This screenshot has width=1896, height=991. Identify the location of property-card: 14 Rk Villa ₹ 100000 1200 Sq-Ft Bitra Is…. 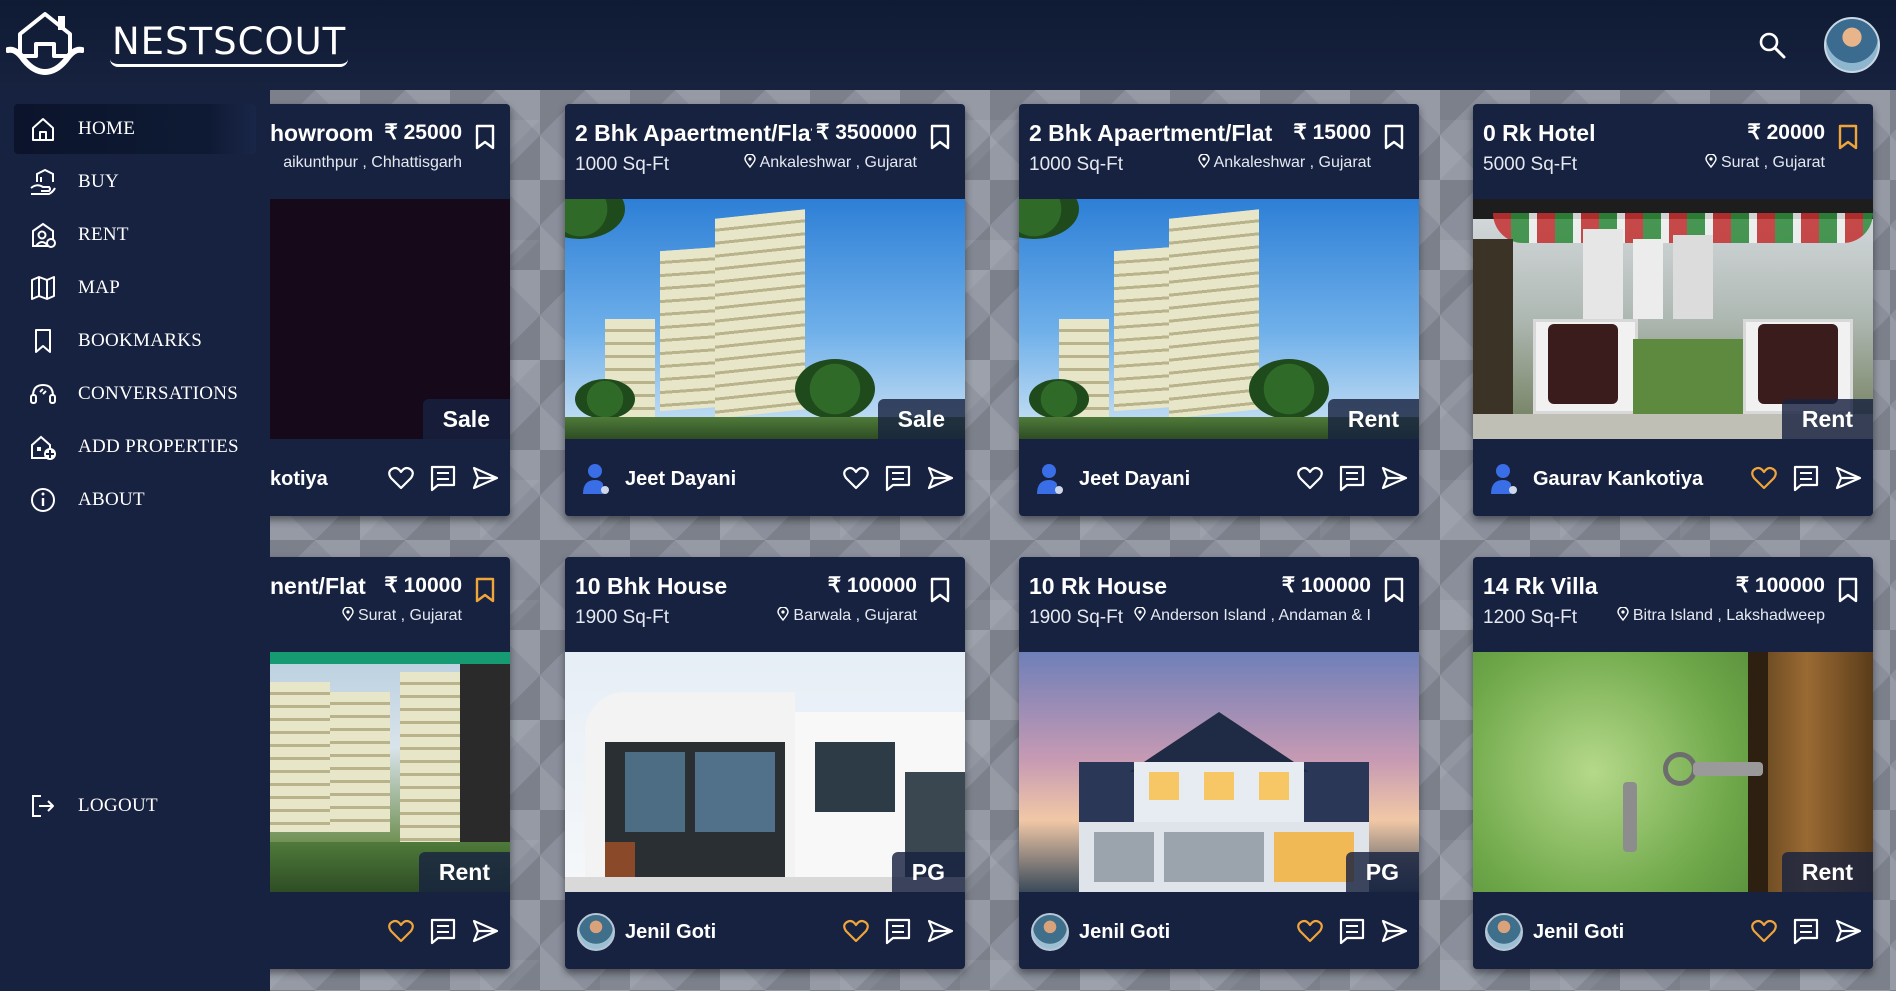
(1673, 763).